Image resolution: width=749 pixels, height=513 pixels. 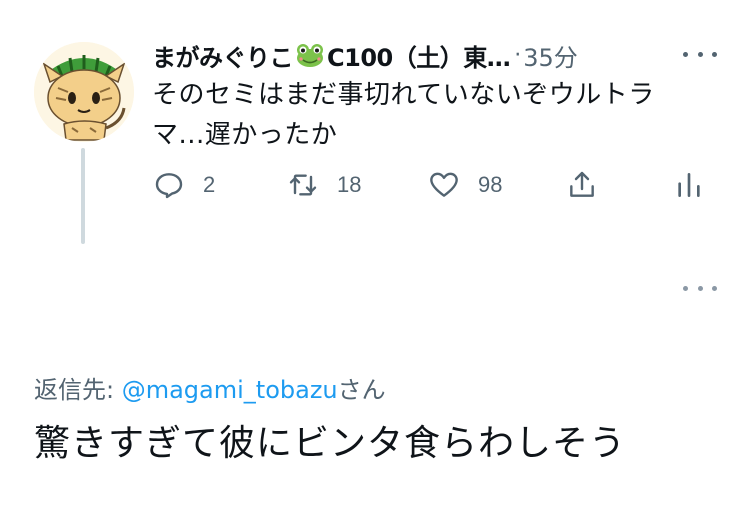 What do you see at coordinates (324, 185) in the screenshot?
I see `retweet-button: 18` at bounding box center [324, 185].